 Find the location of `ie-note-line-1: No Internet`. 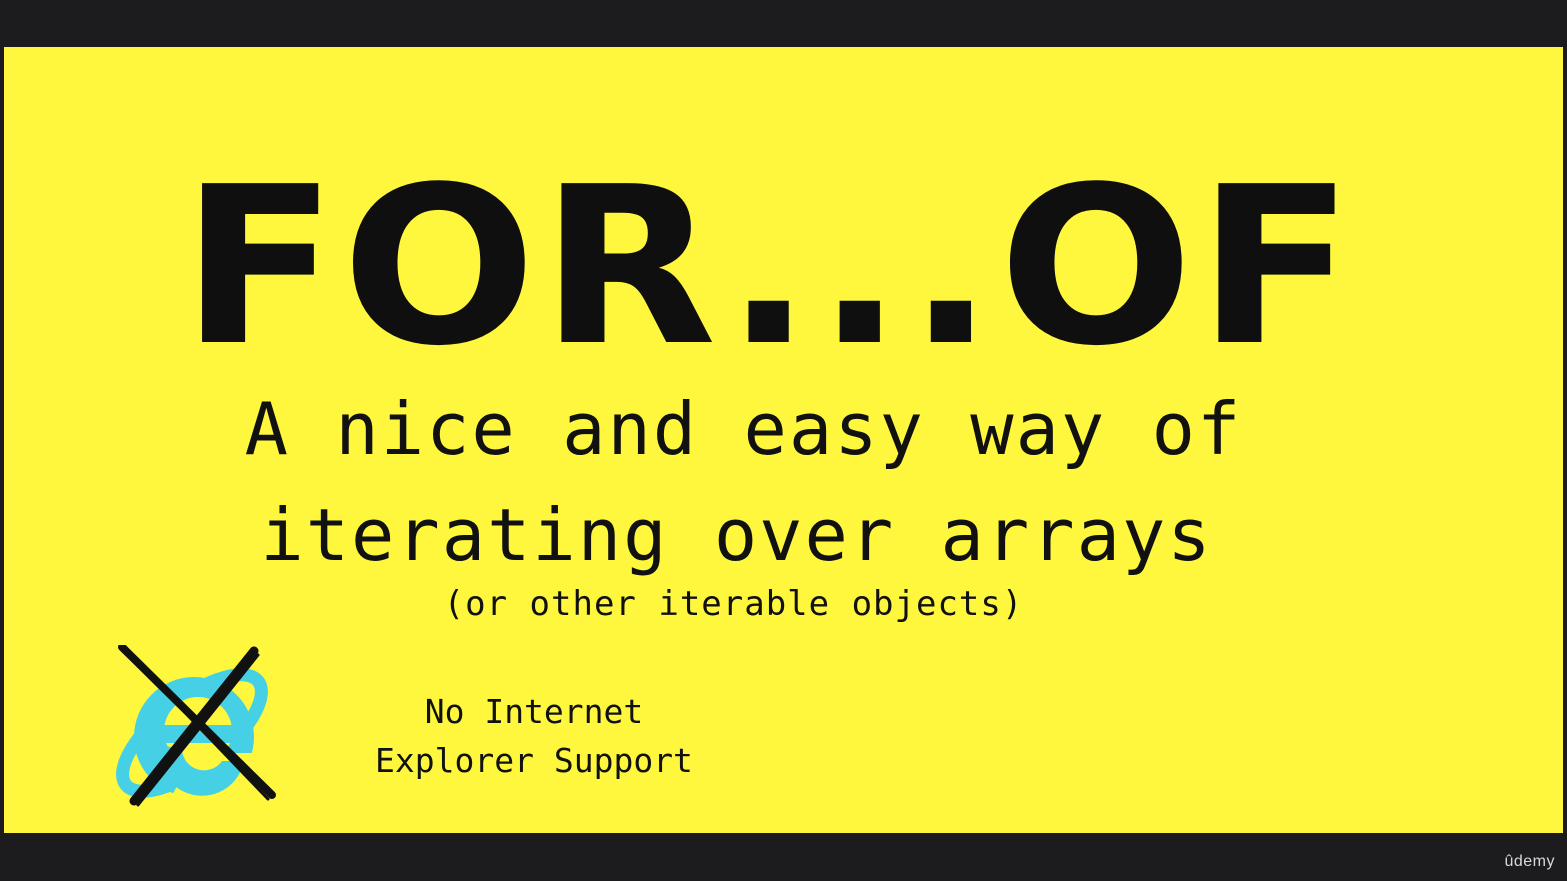

ie-note-line-1: No Internet is located at coordinates (534, 711).